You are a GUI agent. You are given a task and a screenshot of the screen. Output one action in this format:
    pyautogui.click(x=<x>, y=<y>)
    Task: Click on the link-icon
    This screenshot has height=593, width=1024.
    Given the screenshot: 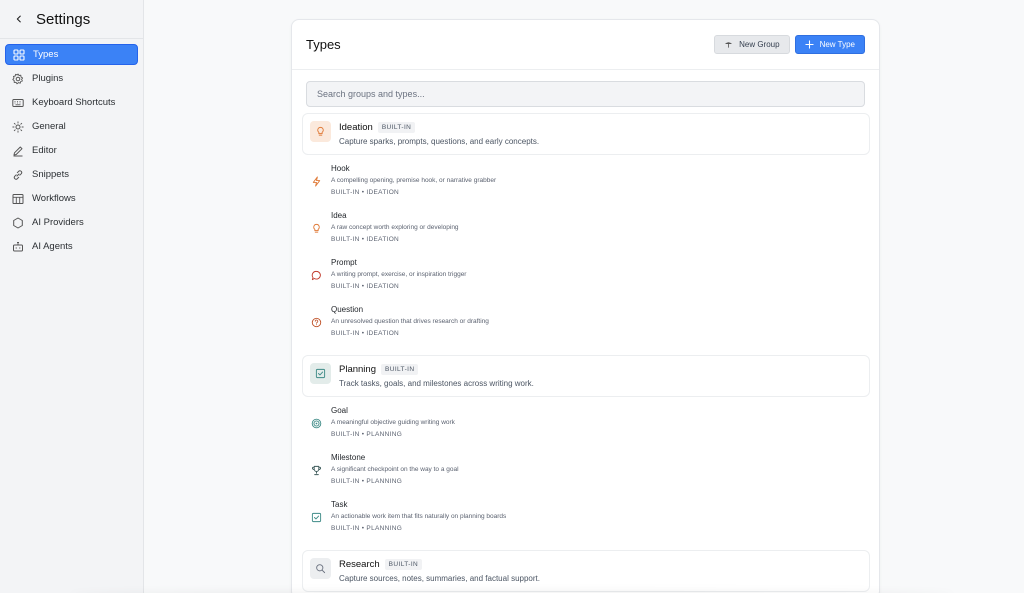 What is the action you would take?
    pyautogui.click(x=17, y=174)
    